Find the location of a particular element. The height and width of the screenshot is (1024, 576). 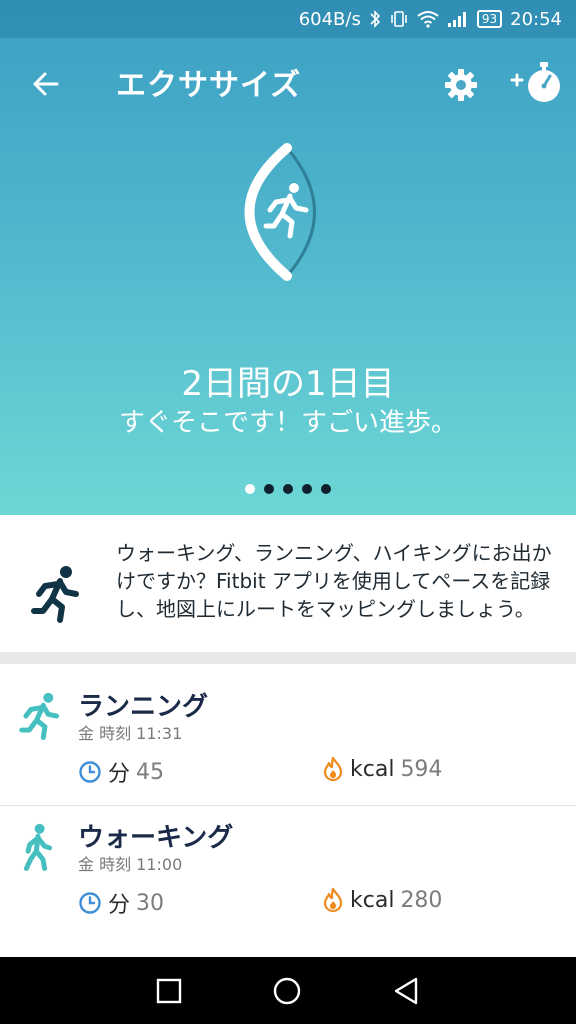

activity-duration: 分 45 is located at coordinates (121, 772).